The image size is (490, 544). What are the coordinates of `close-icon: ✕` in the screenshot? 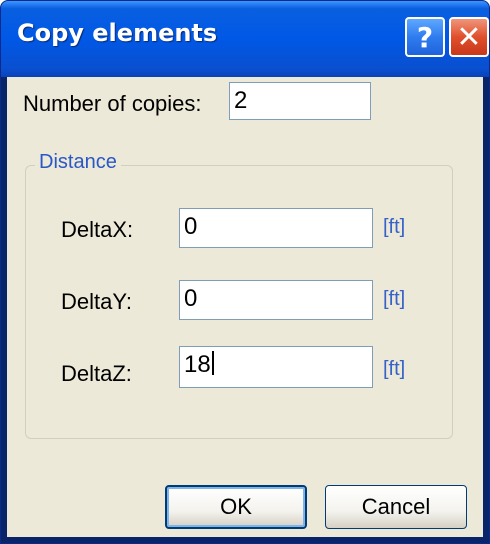 It's located at (469, 37).